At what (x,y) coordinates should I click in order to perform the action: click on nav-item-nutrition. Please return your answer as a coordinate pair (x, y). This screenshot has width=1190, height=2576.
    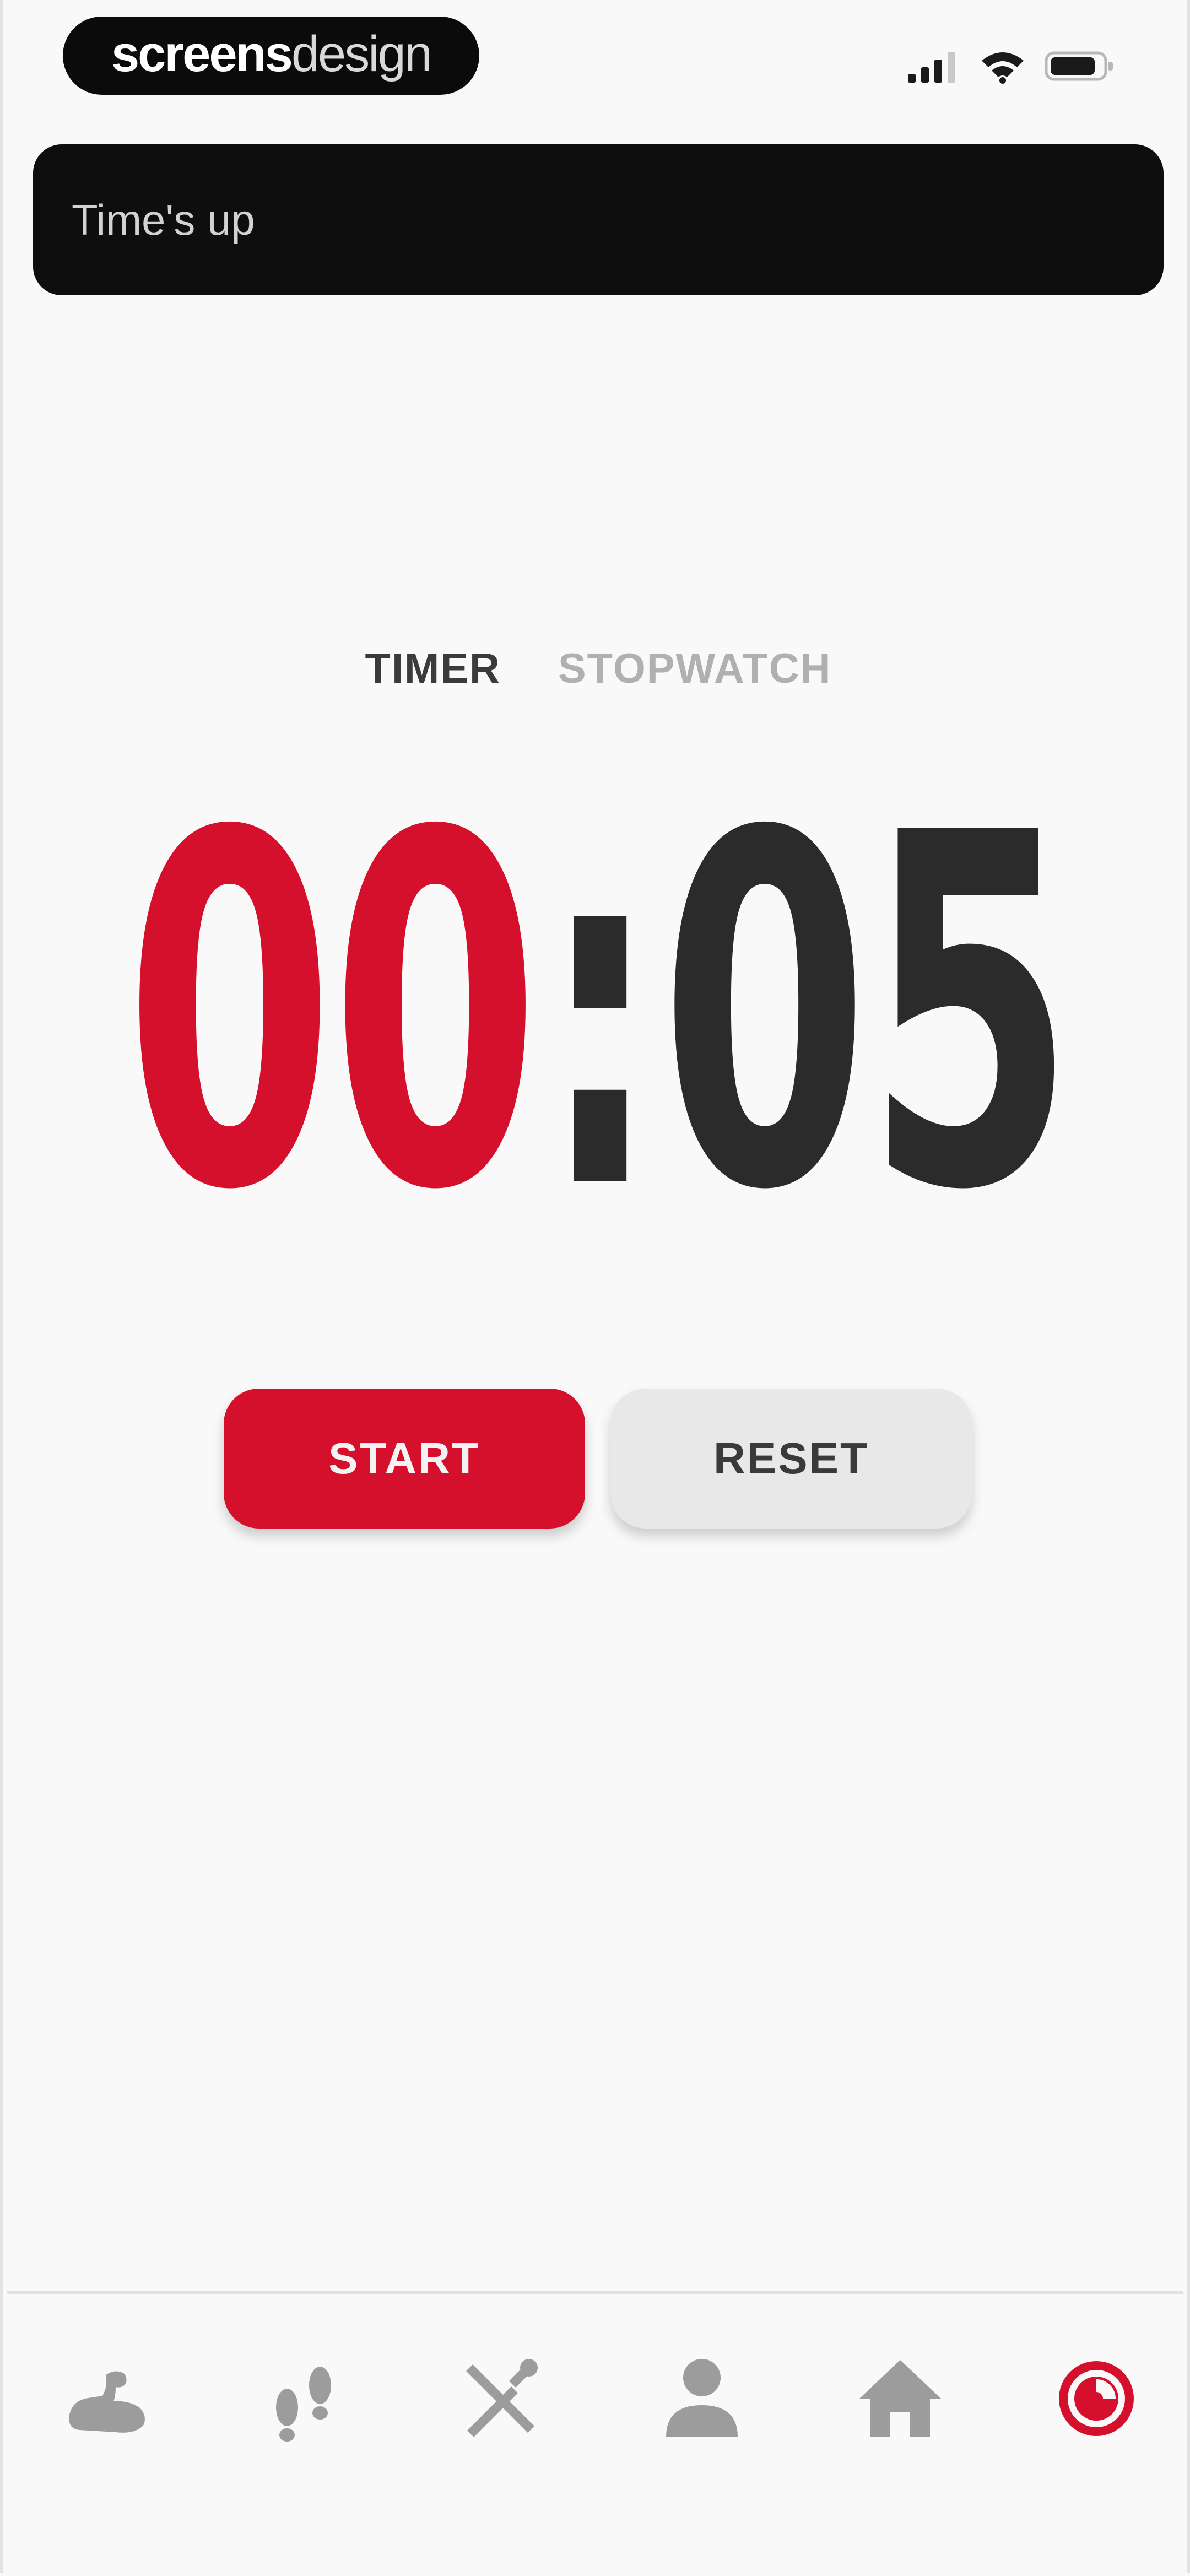
    Looking at the image, I should click on (500, 2398).